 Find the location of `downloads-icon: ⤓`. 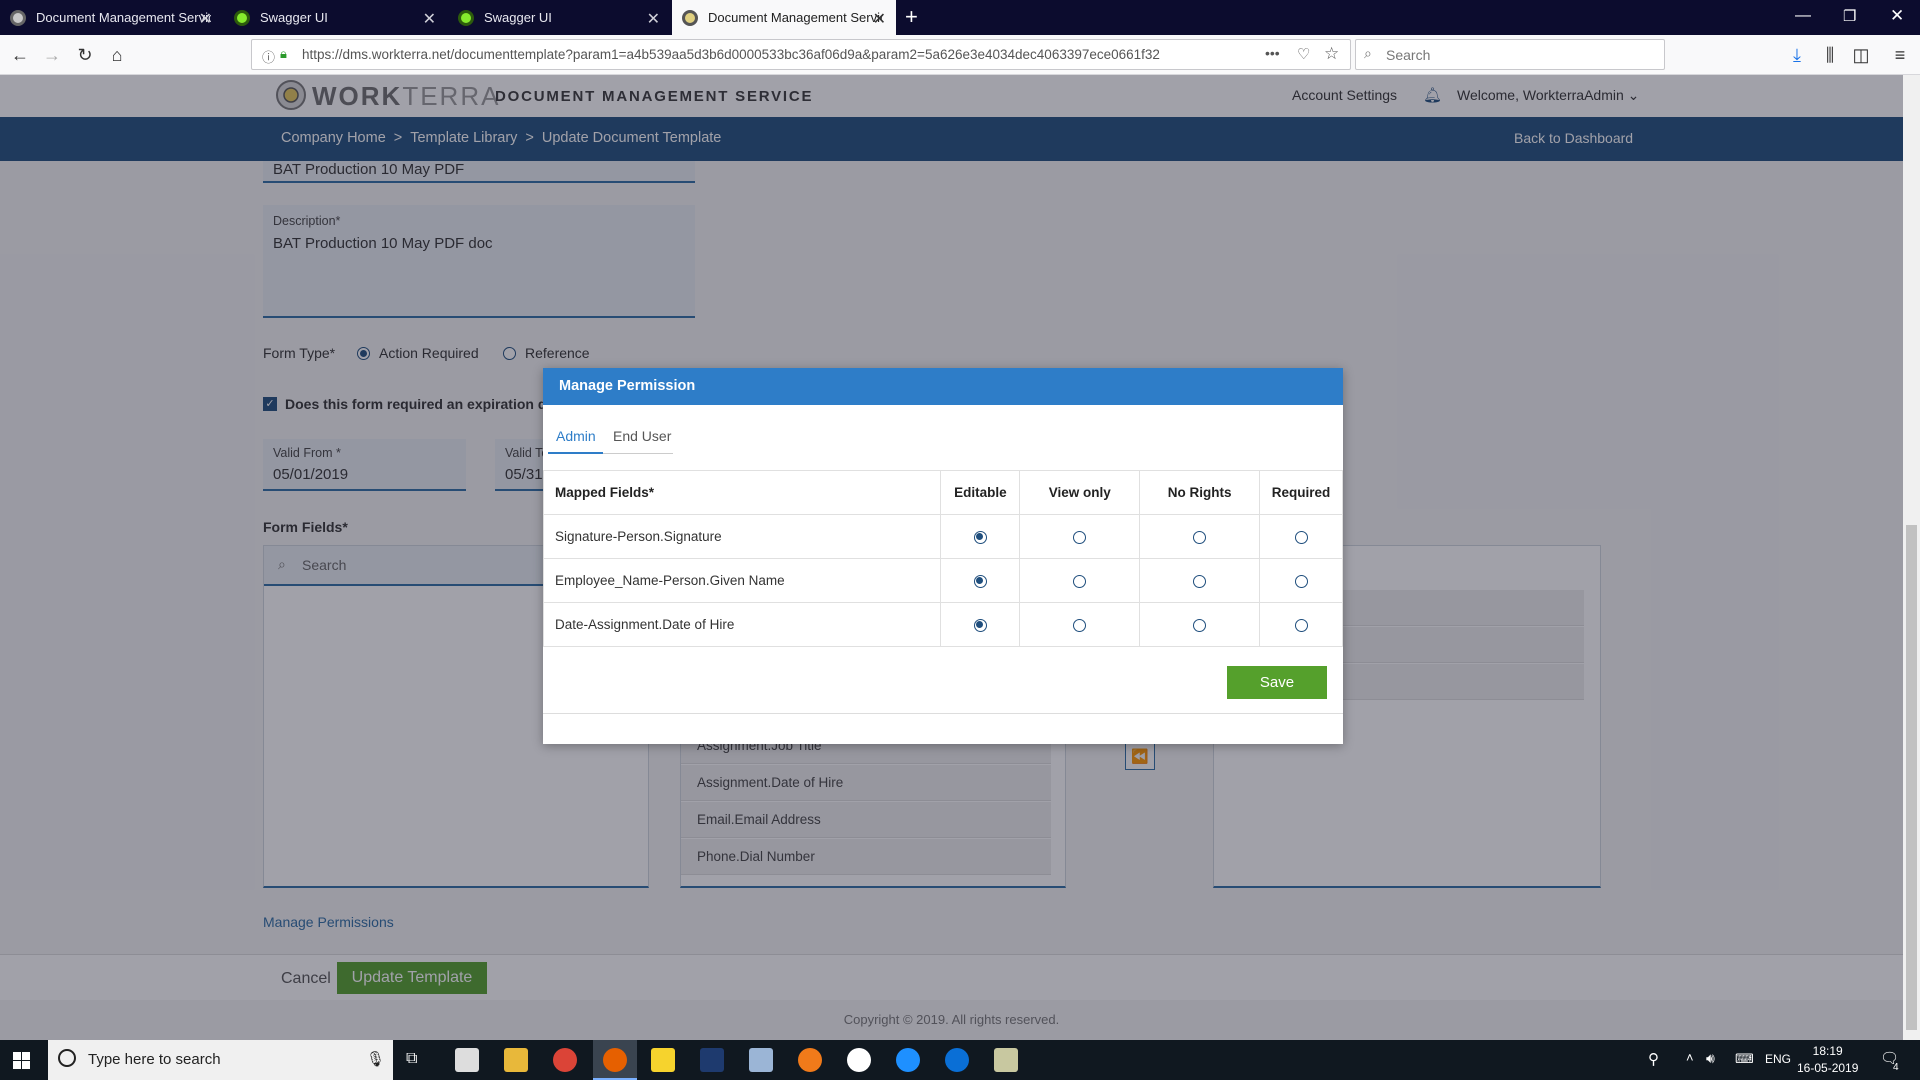

downloads-icon: ⤓ is located at coordinates (1797, 55).